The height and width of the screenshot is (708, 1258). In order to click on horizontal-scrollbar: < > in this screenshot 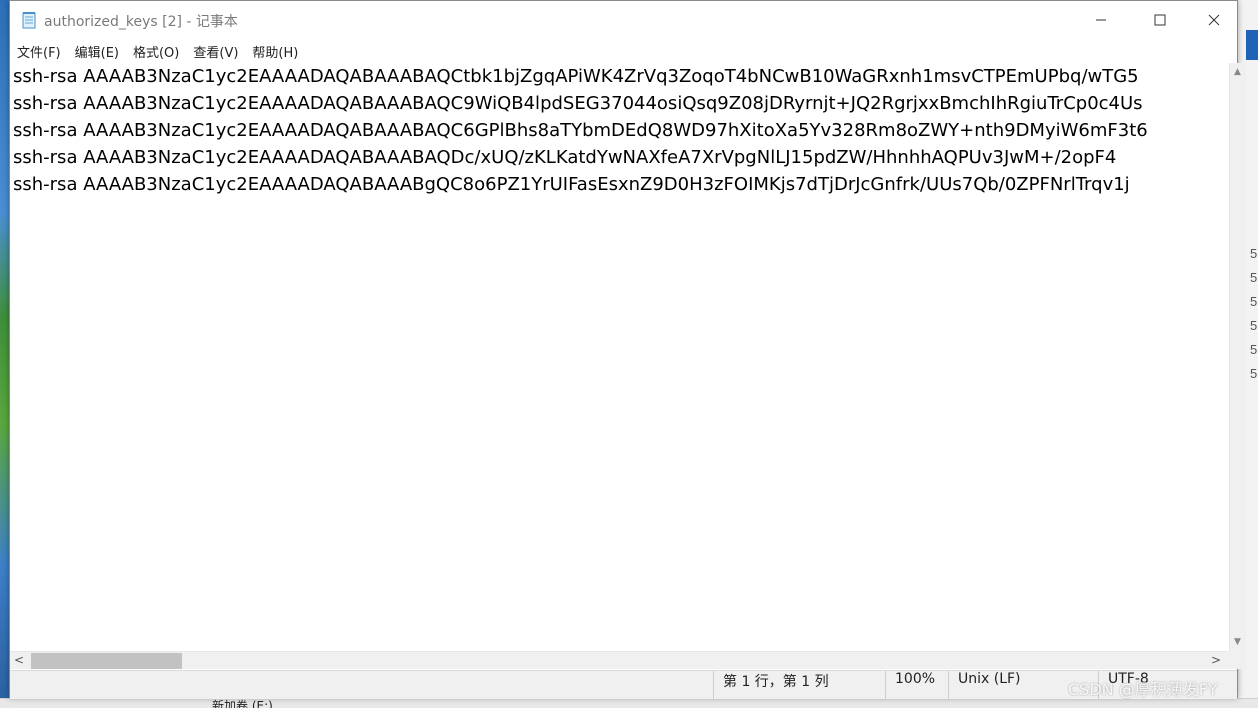, I will do `click(619, 660)`.